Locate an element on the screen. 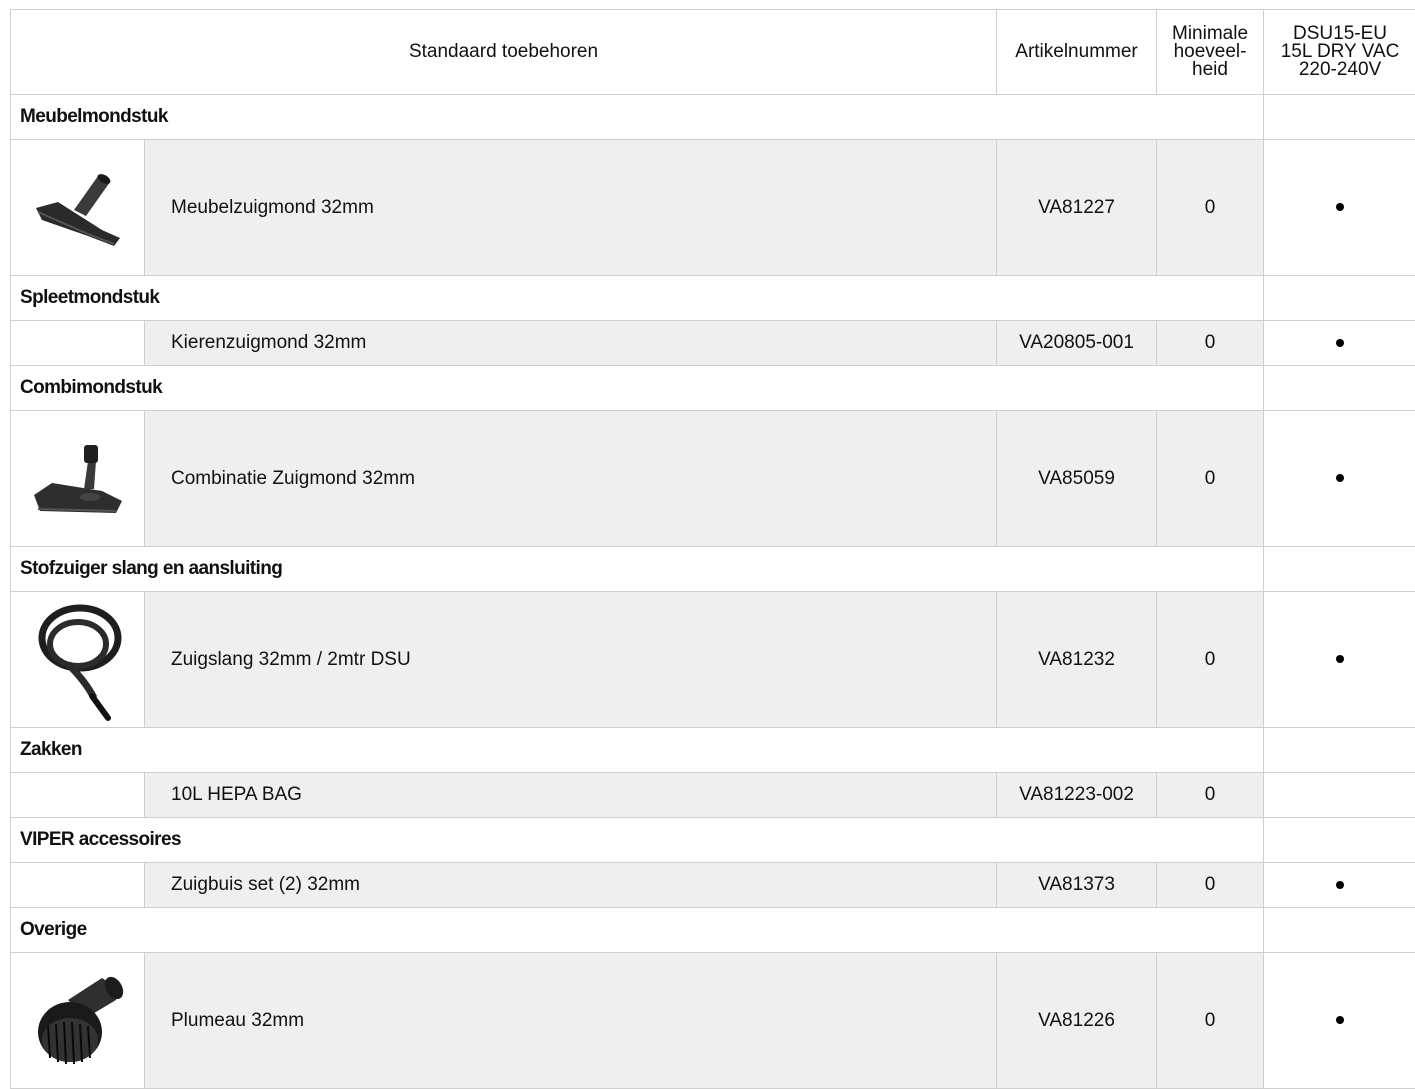 The height and width of the screenshot is (1089, 1415). header-model-line-3: 220-240V is located at coordinates (1339, 70).